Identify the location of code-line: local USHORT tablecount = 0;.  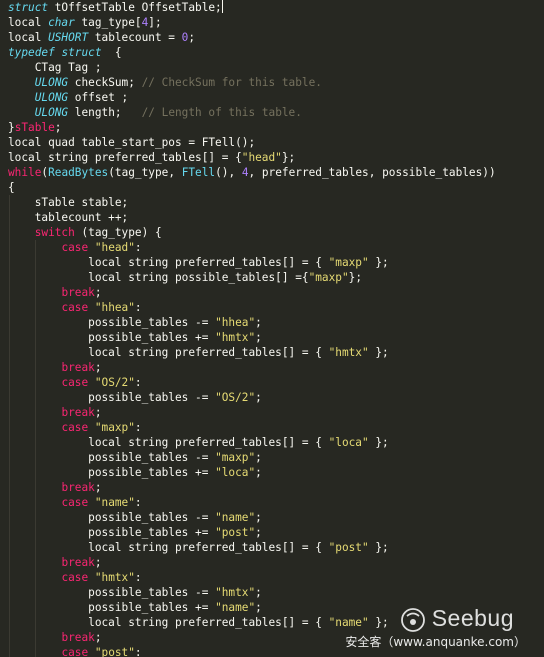
(252, 37).